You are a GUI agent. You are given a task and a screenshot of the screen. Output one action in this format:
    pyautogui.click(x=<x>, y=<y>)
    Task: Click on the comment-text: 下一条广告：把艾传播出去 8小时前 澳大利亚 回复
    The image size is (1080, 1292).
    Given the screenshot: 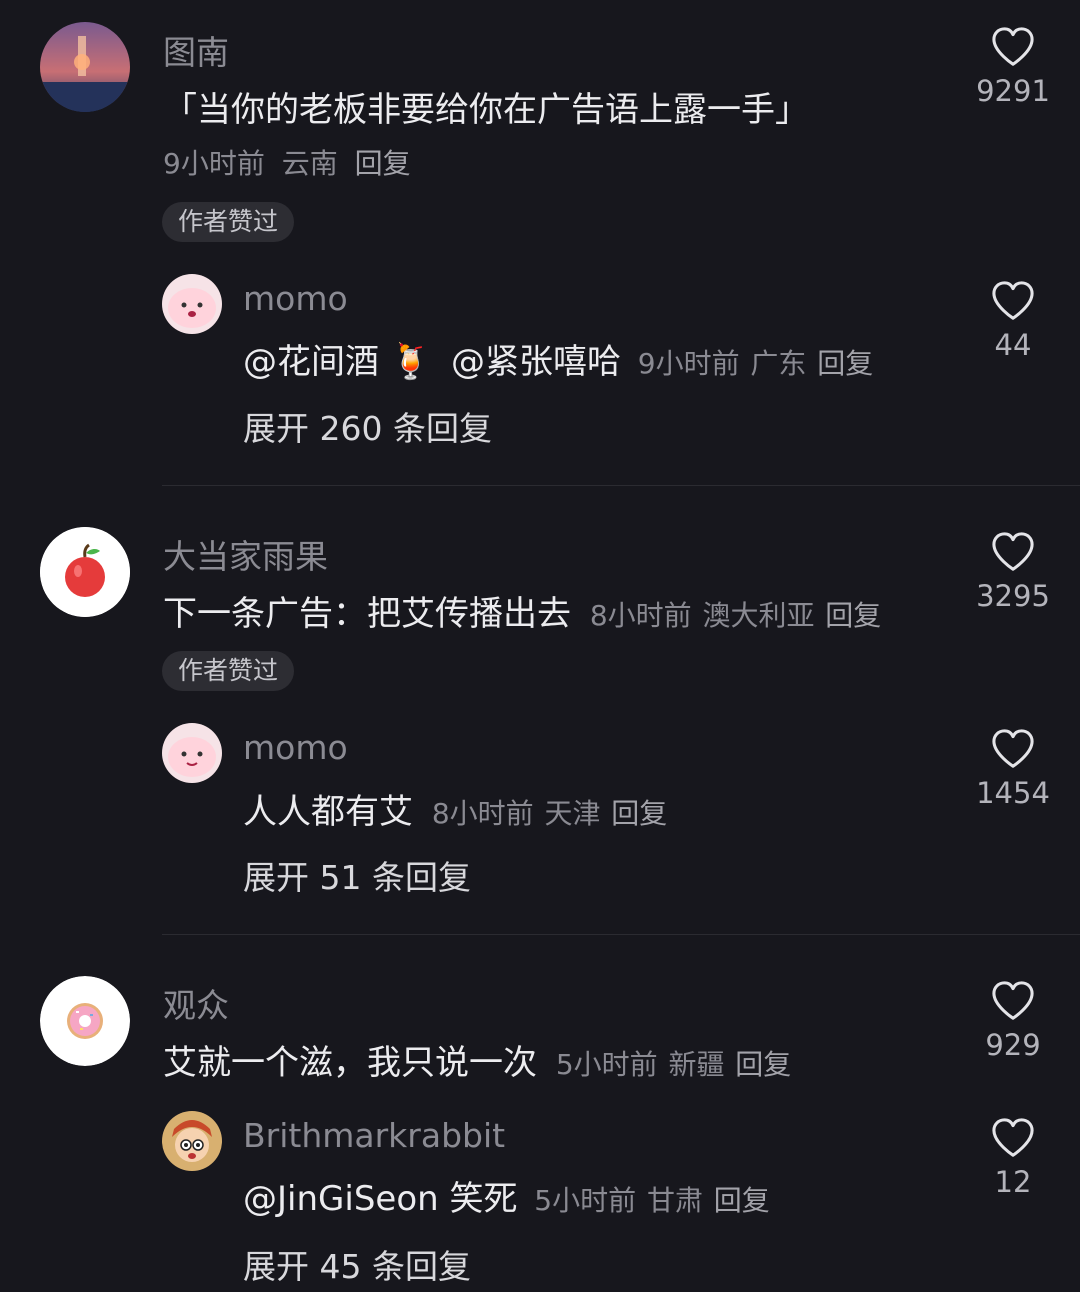 What is the action you would take?
    pyautogui.click(x=522, y=610)
    